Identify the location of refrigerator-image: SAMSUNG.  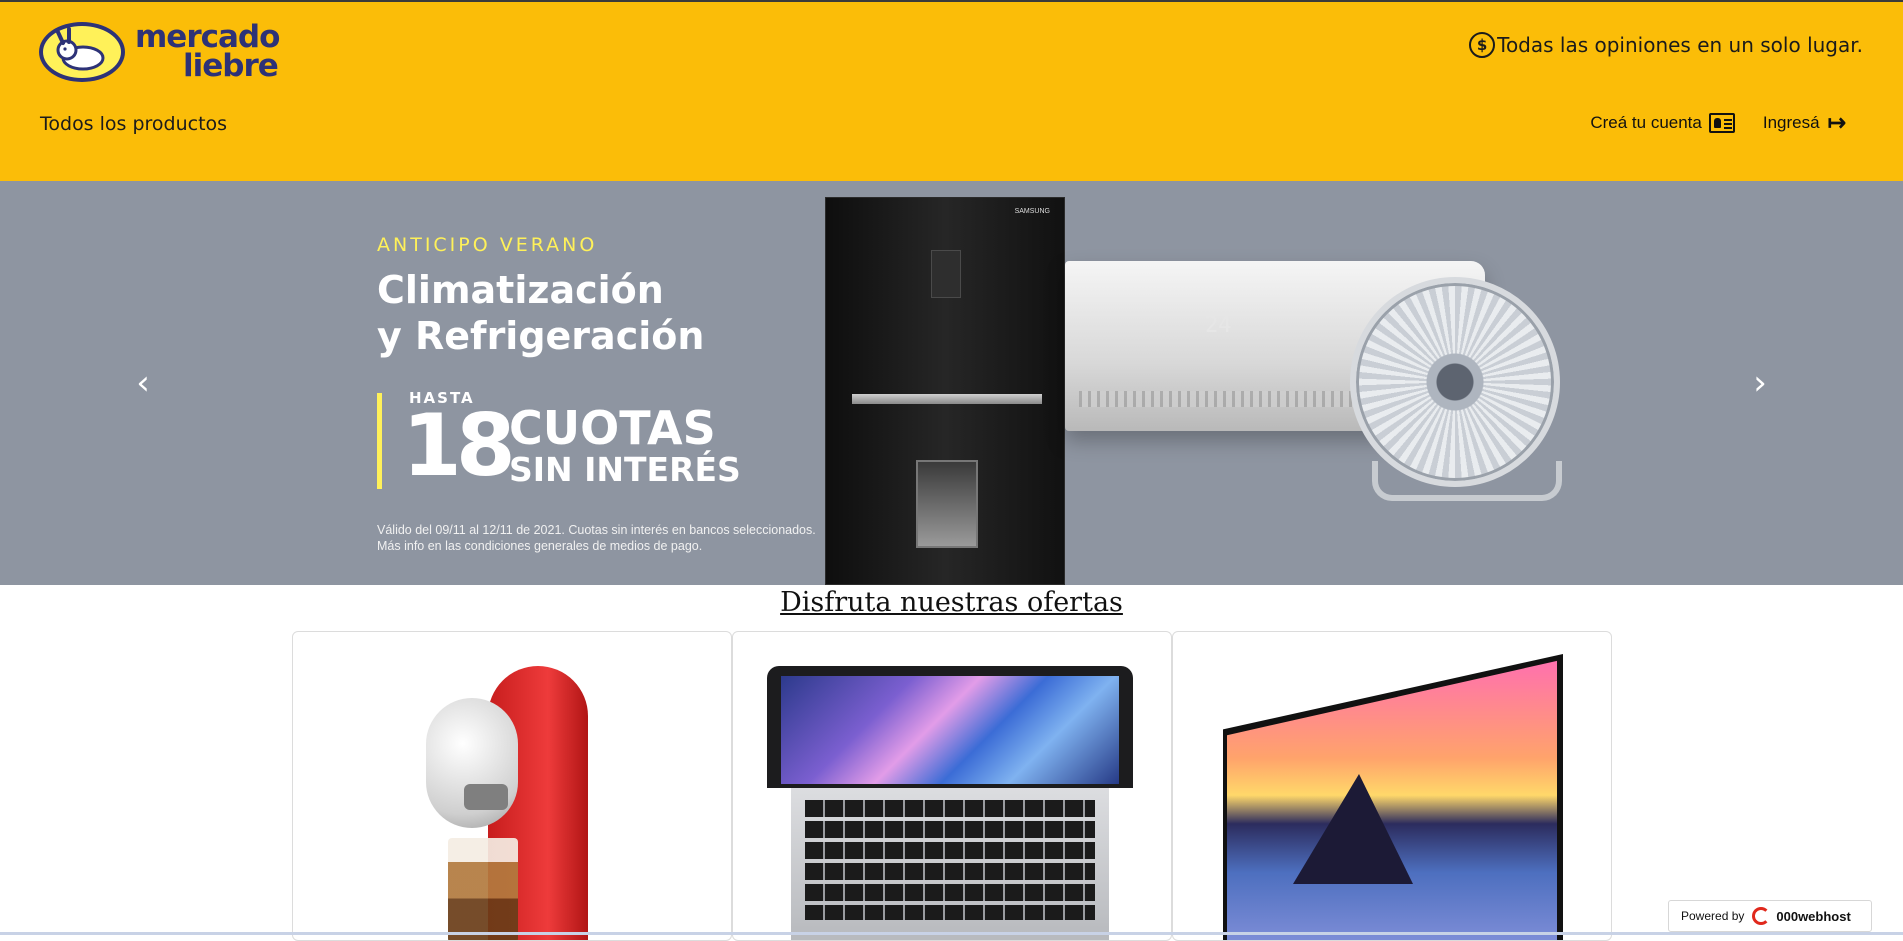
(945, 391).